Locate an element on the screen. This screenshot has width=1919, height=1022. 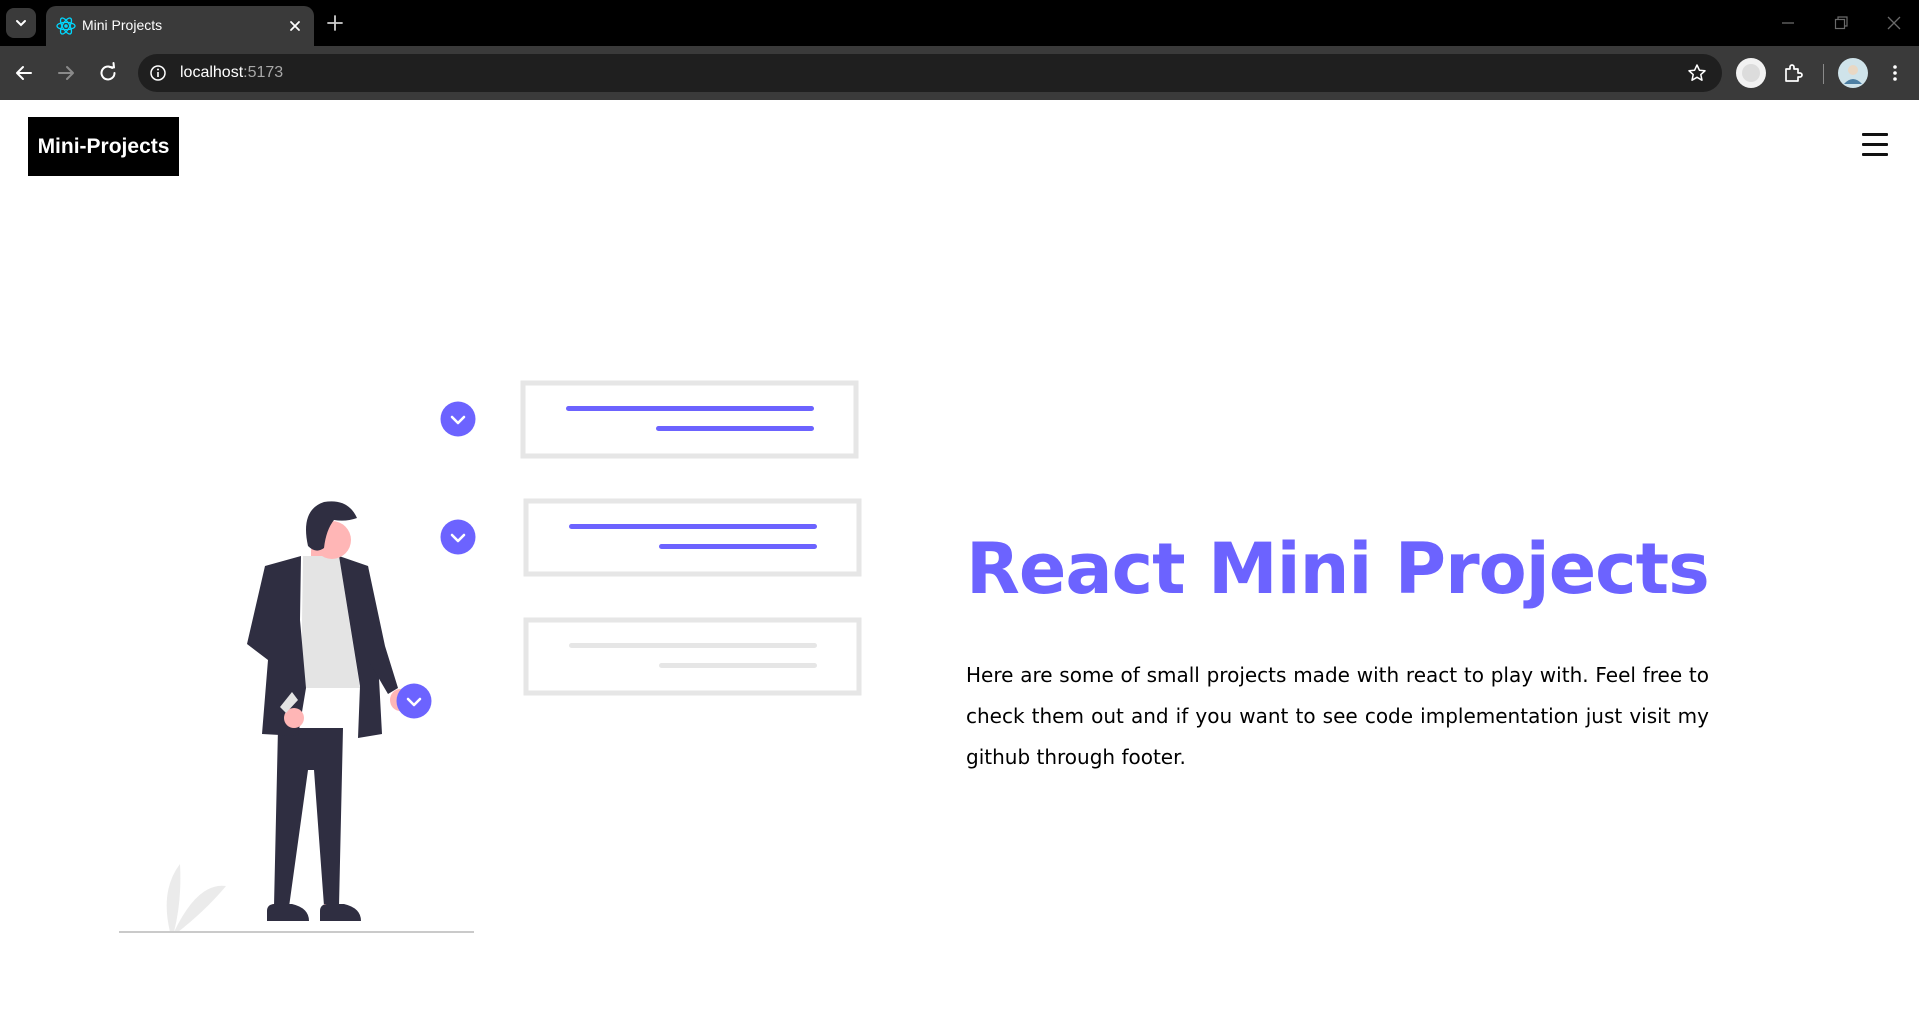
site-info-icon is located at coordinates (158, 73).